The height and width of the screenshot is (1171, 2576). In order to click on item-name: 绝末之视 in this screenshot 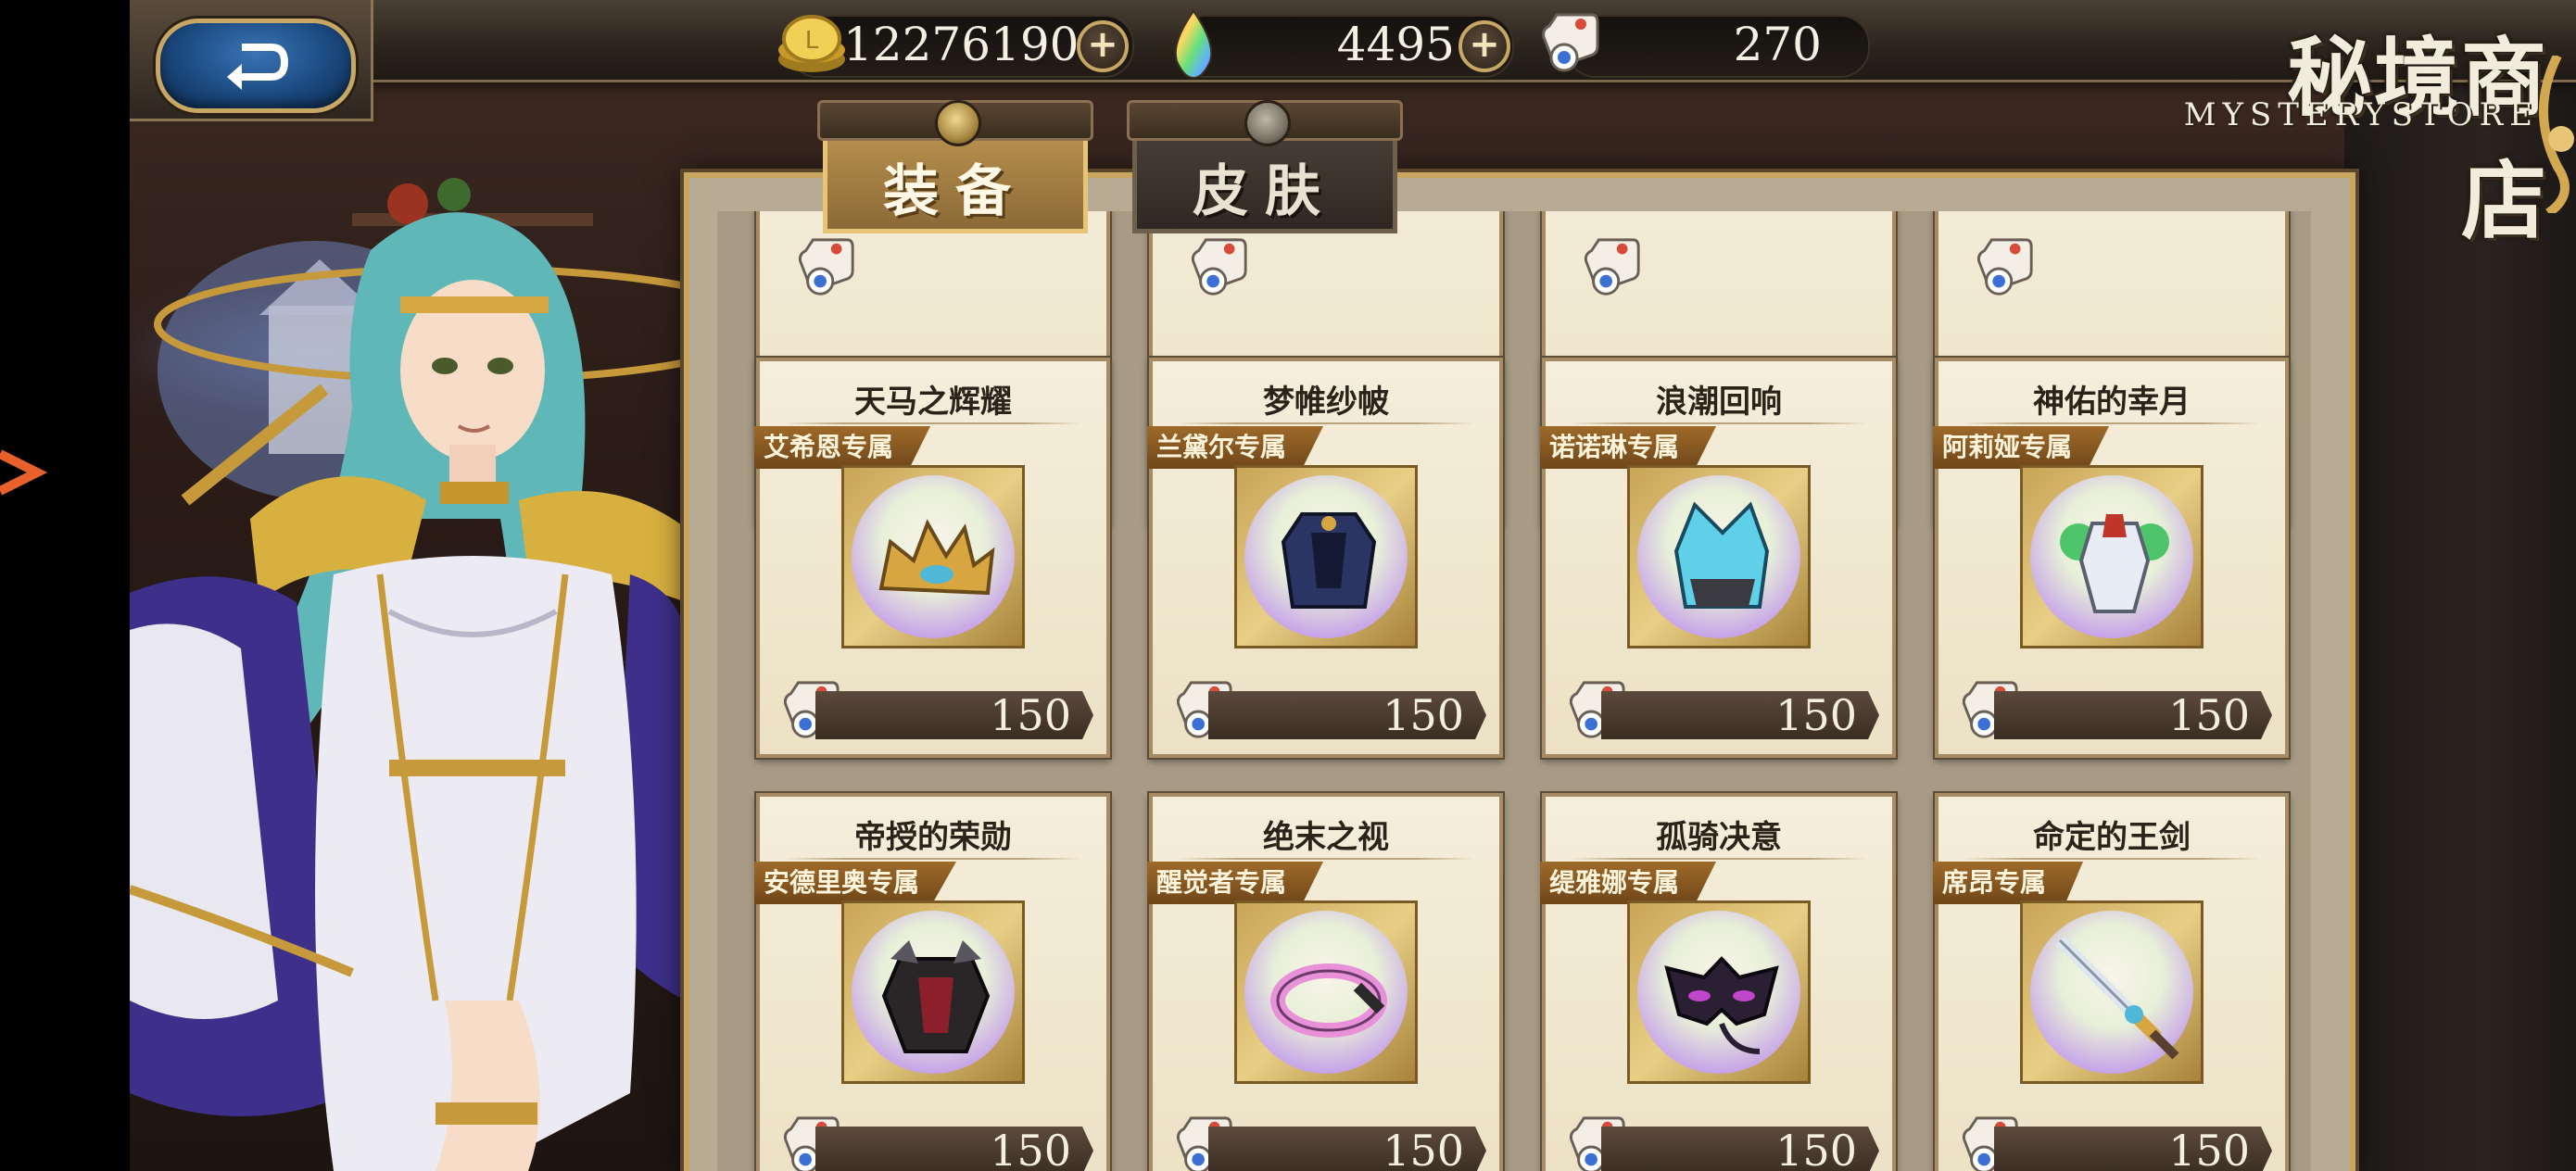, I will do `click(1326, 838)`.